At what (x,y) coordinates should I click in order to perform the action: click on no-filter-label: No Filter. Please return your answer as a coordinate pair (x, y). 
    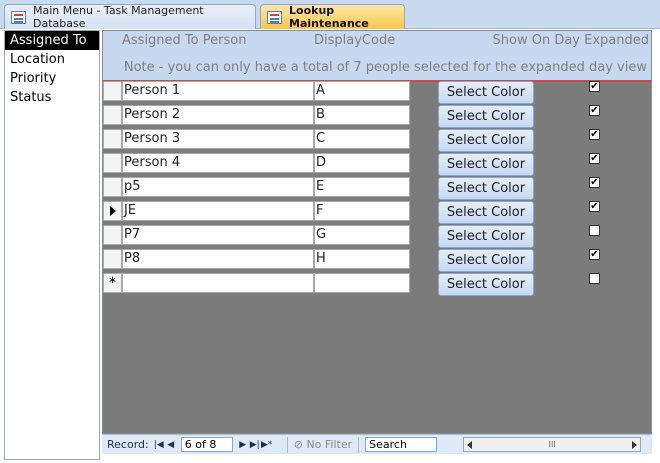
    Looking at the image, I should click on (329, 444).